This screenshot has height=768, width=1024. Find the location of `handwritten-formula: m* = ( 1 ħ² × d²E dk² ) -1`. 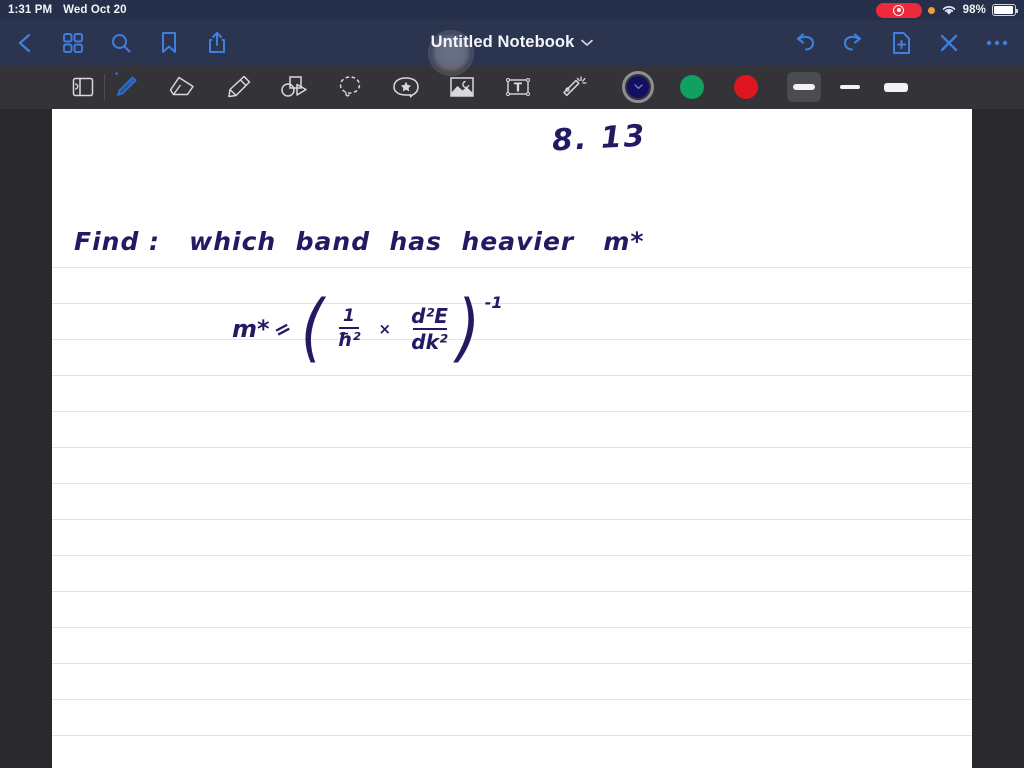

handwritten-formula: m* = ( 1 ħ² × d²E dk² ) -1 is located at coordinates (367, 328).